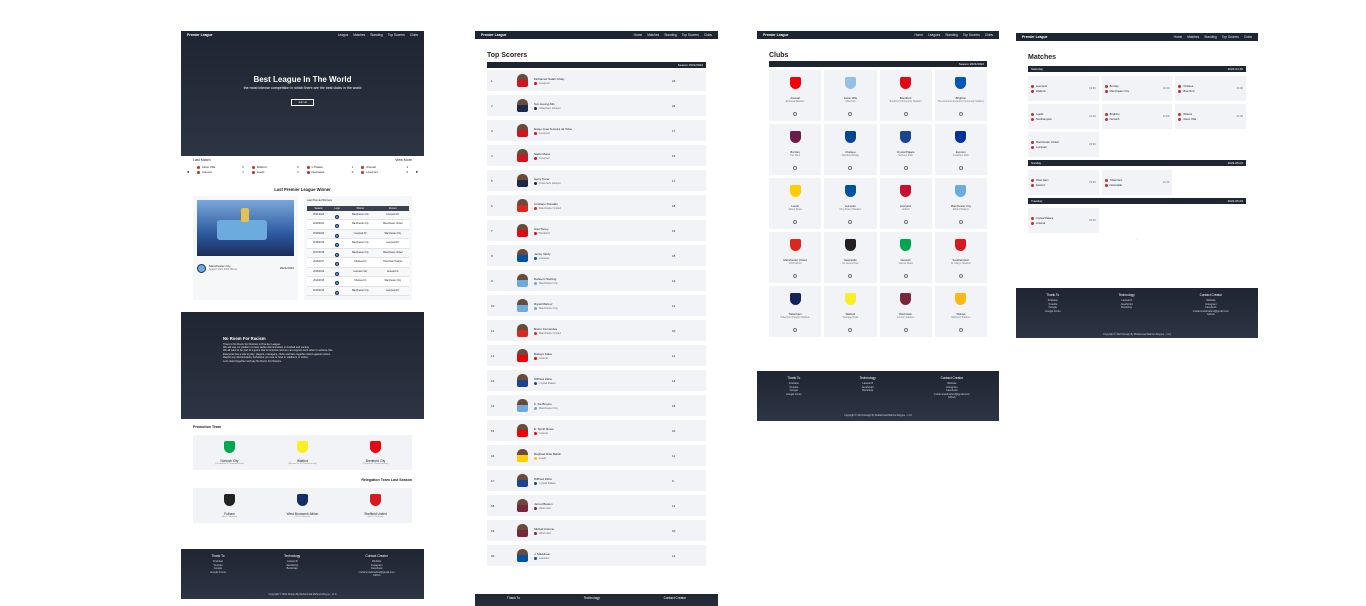 The width and height of the screenshot is (1366, 606). Describe the element at coordinates (850, 311) in the screenshot. I see `club-card: Watford Vicarage Road` at that location.